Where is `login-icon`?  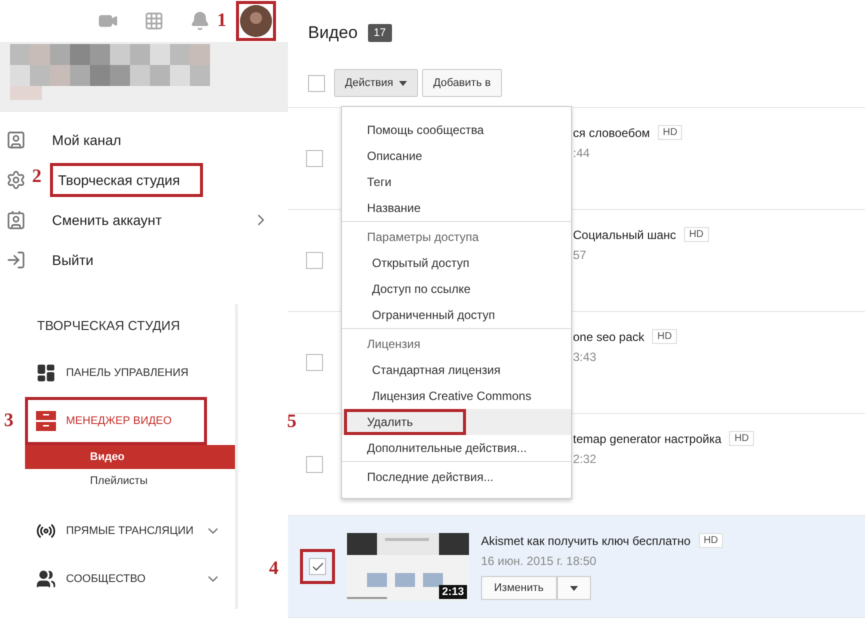 login-icon is located at coordinates (16, 260).